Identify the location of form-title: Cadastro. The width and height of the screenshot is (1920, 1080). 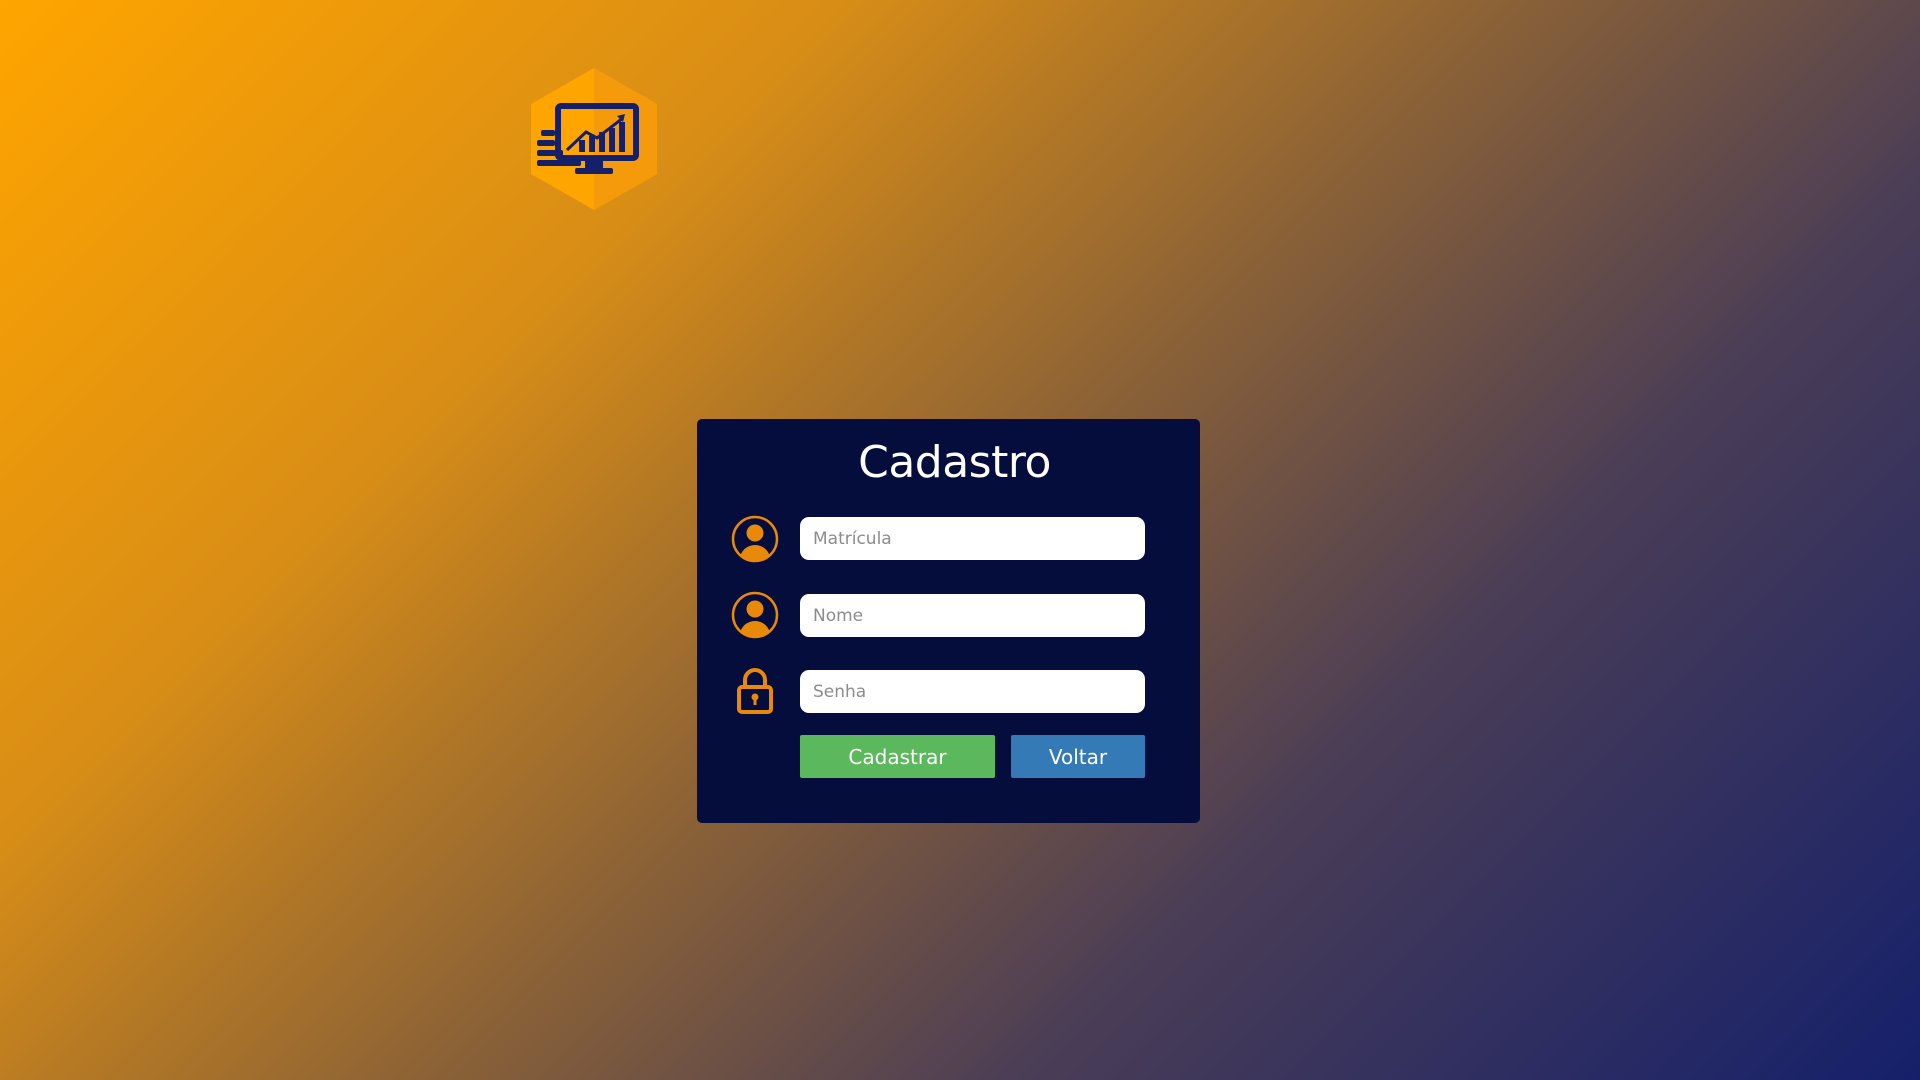
(954, 462).